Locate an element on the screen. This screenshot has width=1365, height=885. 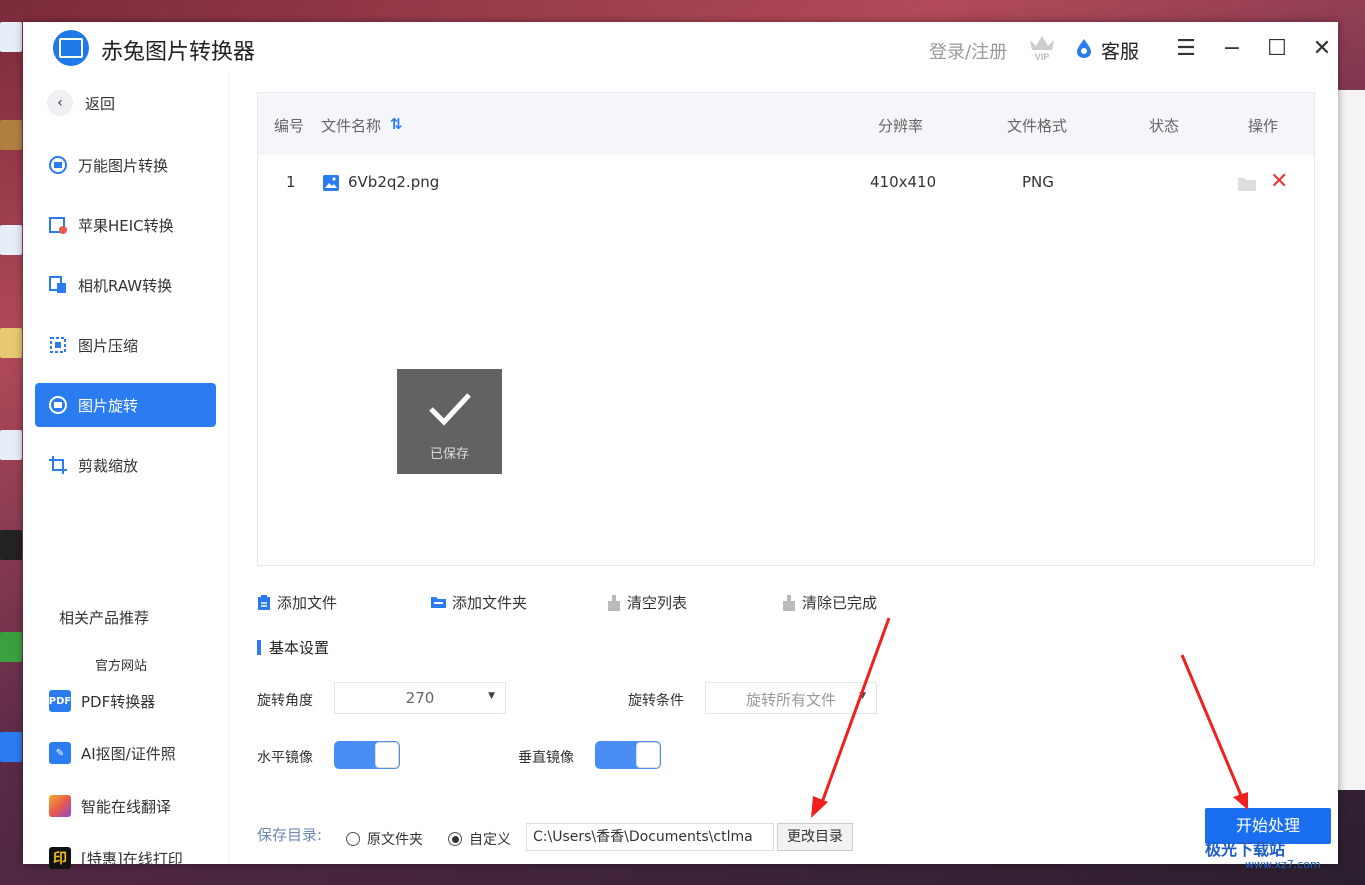
watermark-brand: 极光下载站 is located at coordinates (1245, 849).